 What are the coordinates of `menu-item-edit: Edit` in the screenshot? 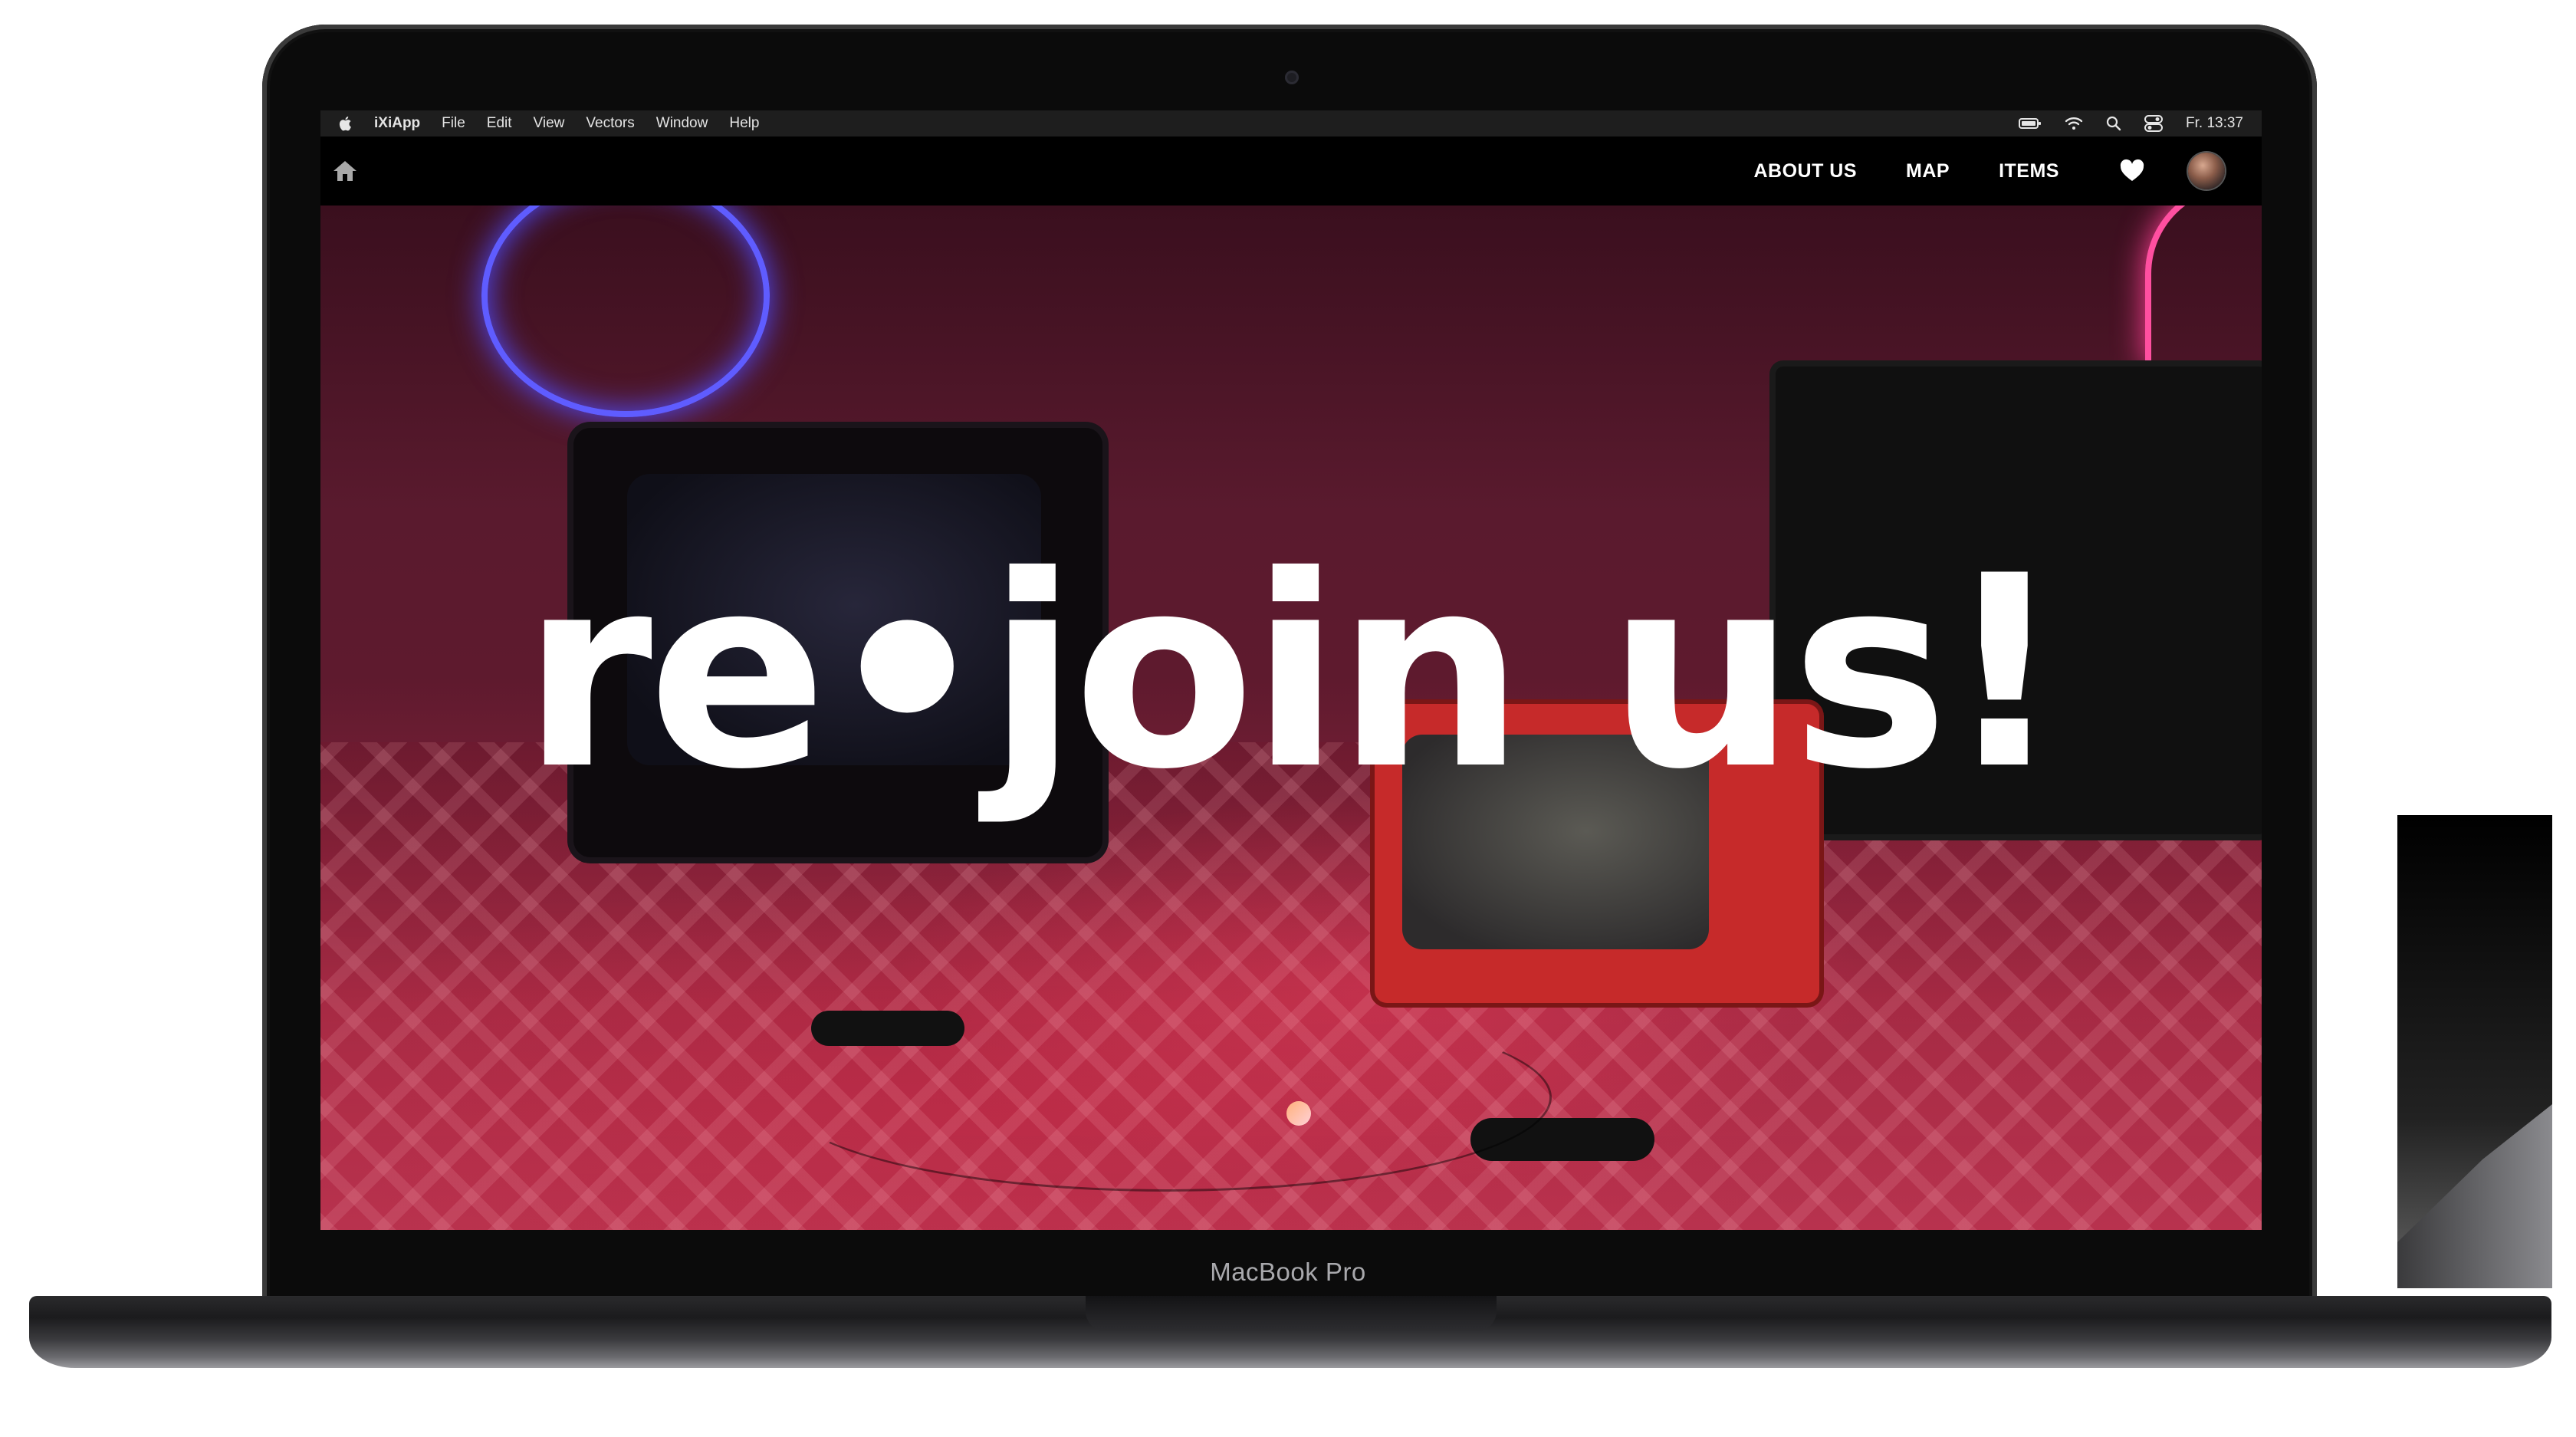 It's located at (499, 123).